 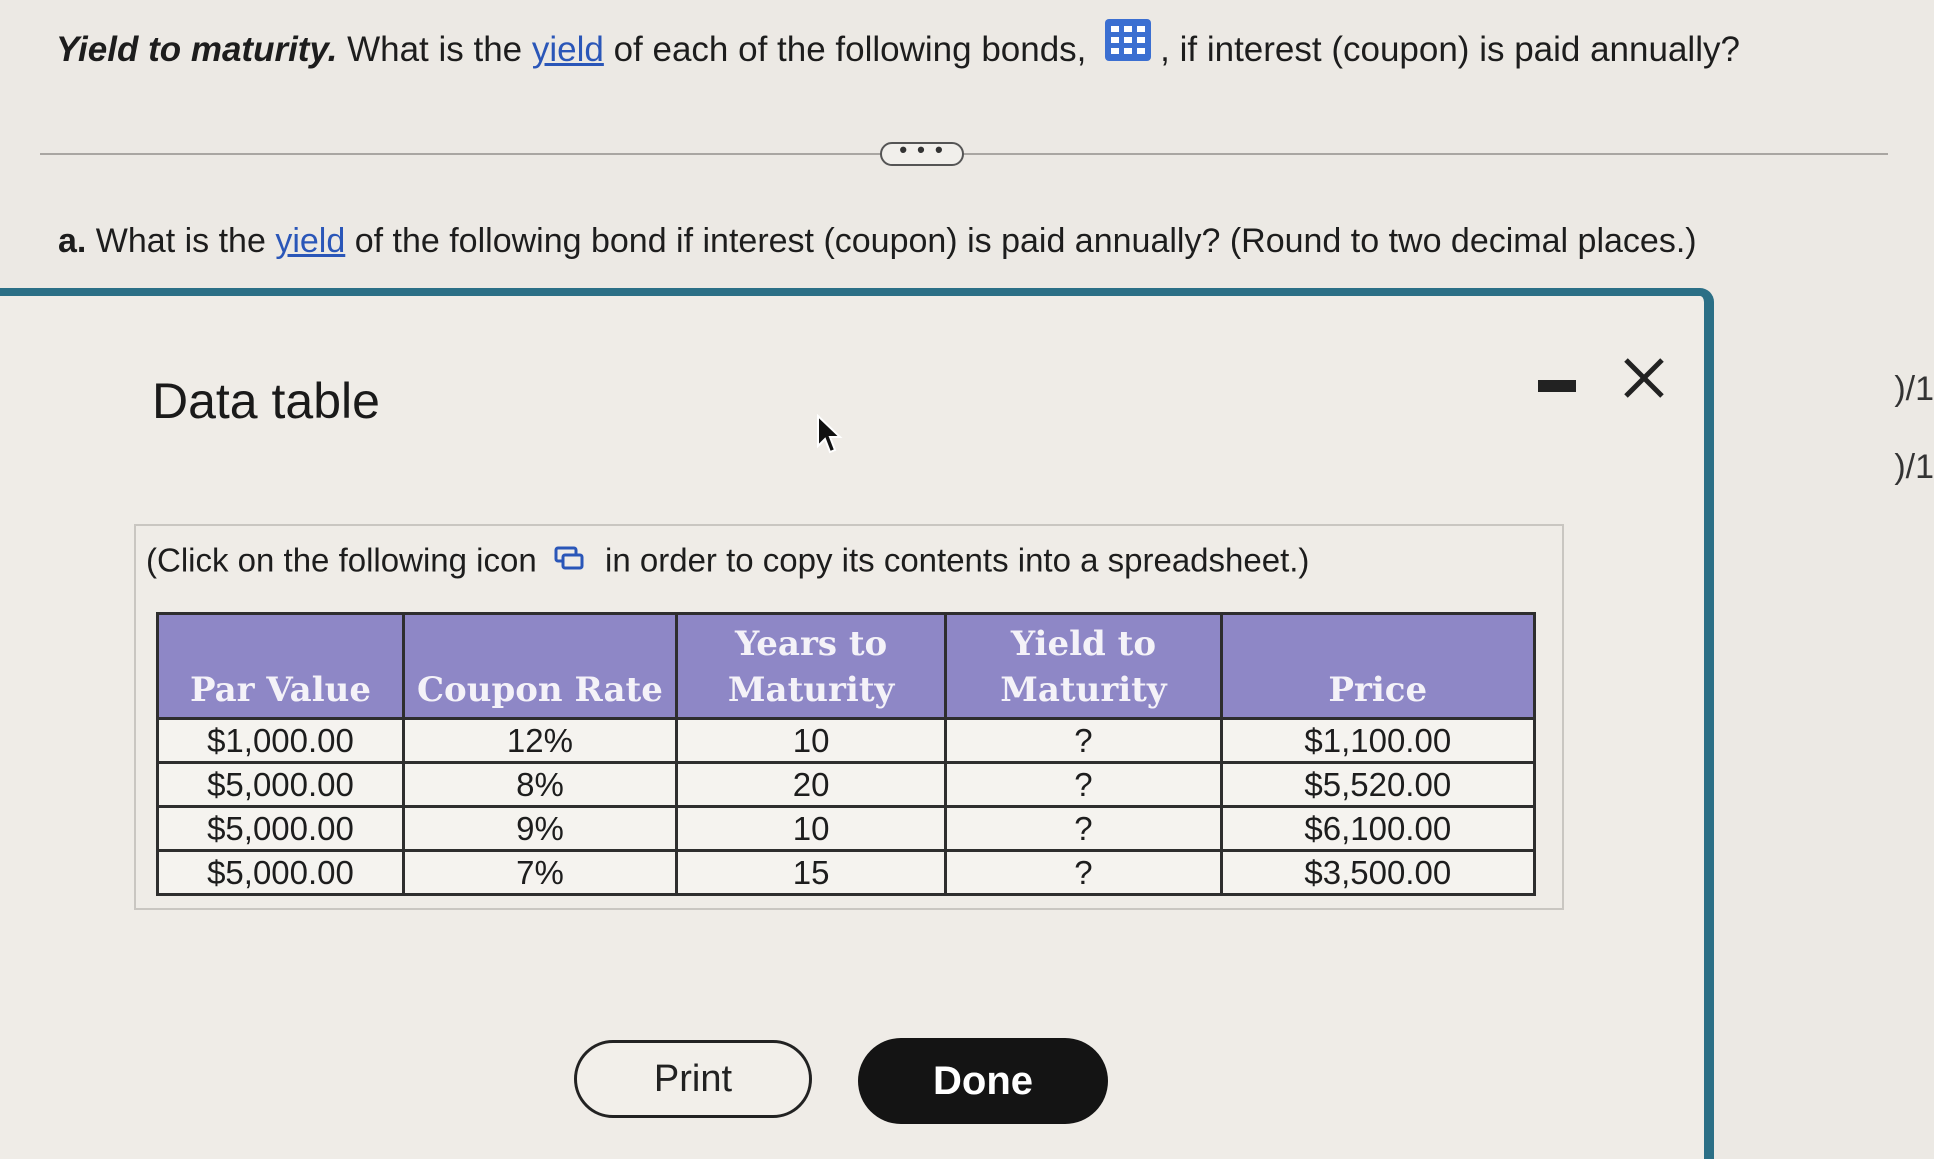 I want to click on cell-price: $1,100.00, so click(x=1378, y=740).